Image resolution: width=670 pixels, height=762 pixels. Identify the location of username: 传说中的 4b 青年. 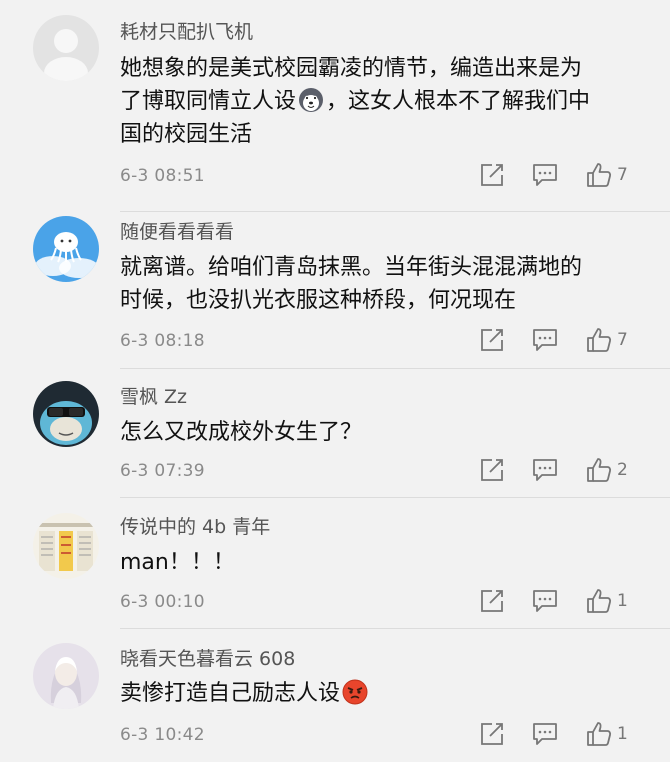
(195, 527).